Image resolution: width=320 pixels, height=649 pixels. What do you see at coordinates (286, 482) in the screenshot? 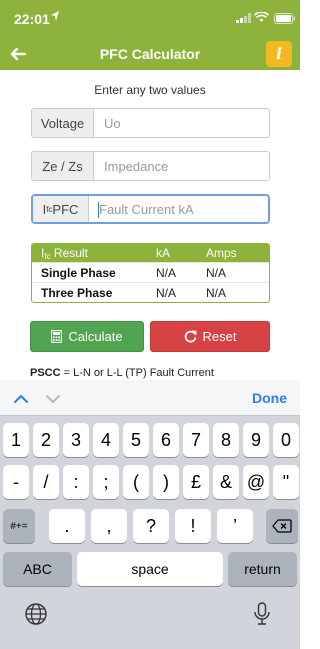
I see `key-quote: "` at bounding box center [286, 482].